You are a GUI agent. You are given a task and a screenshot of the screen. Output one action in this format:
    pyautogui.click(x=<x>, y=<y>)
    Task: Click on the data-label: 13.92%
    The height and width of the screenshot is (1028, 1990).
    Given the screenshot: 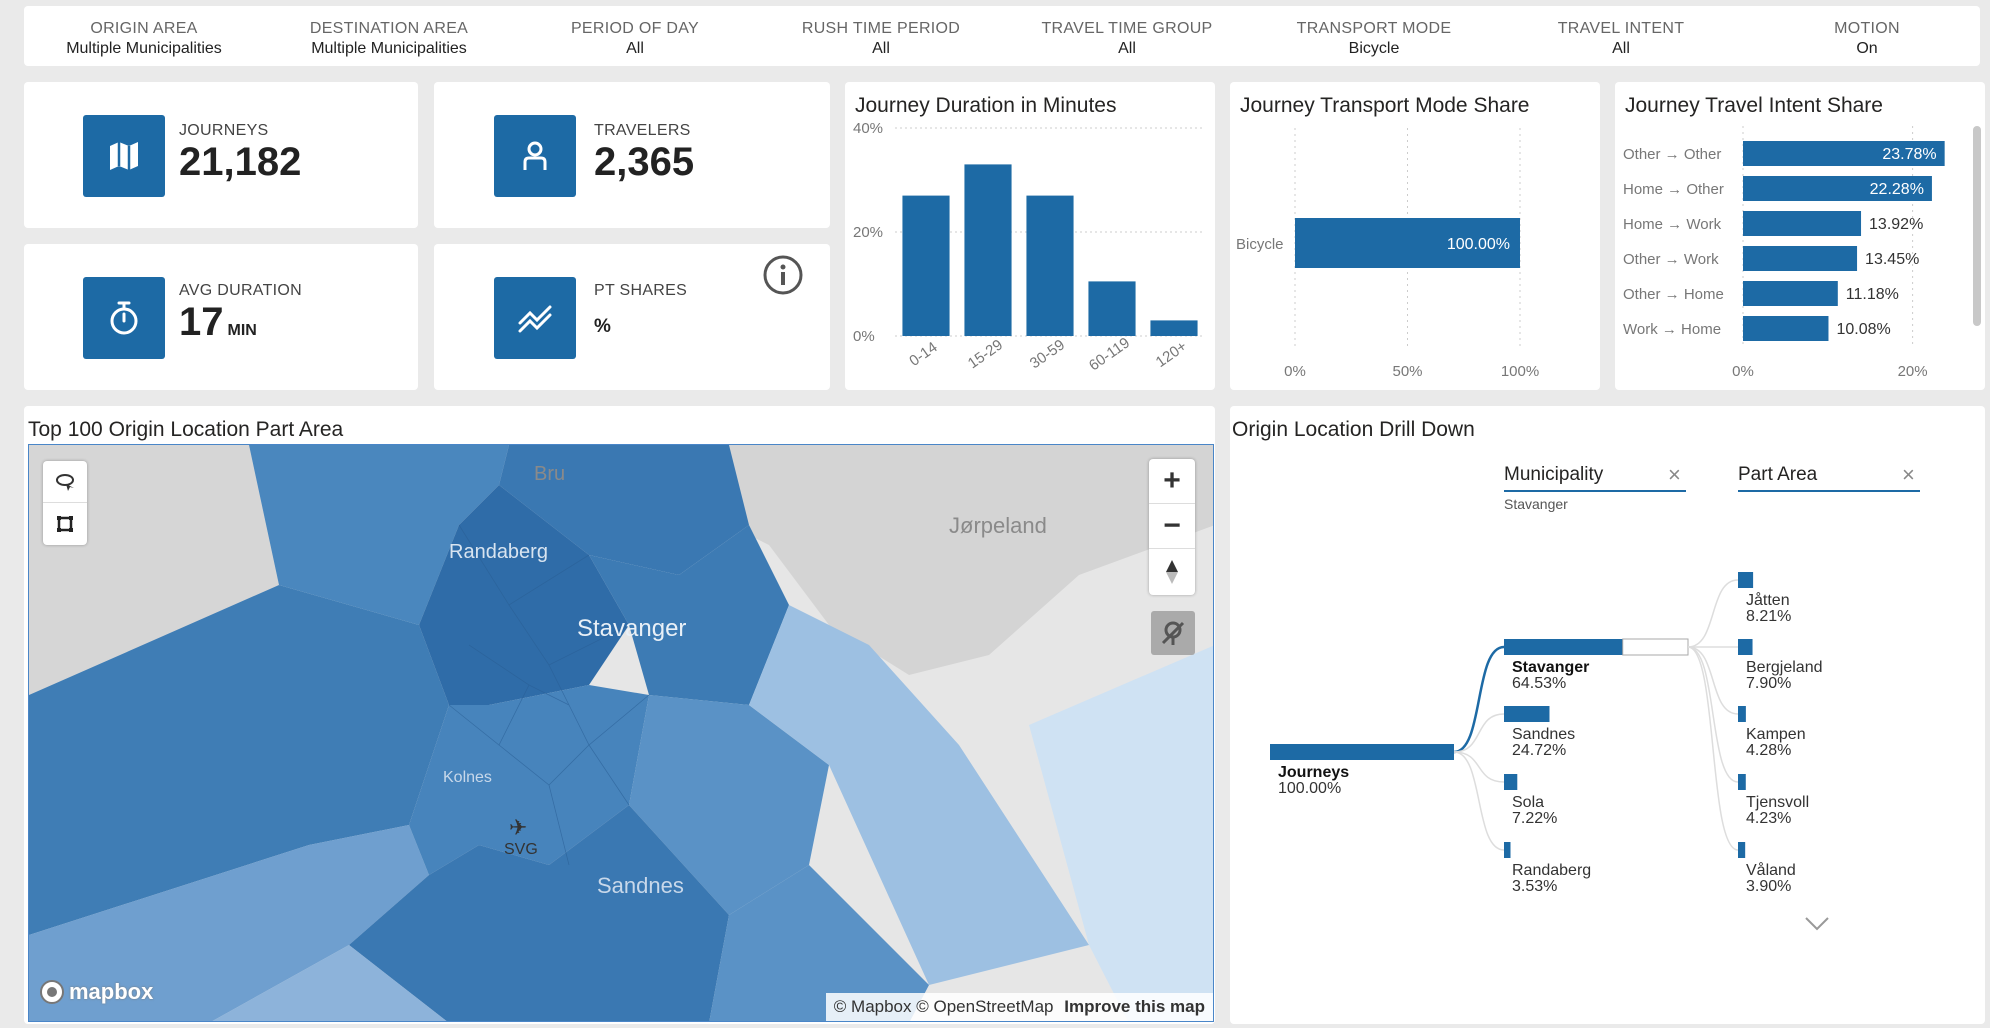 What is the action you would take?
    pyautogui.click(x=1896, y=224)
    